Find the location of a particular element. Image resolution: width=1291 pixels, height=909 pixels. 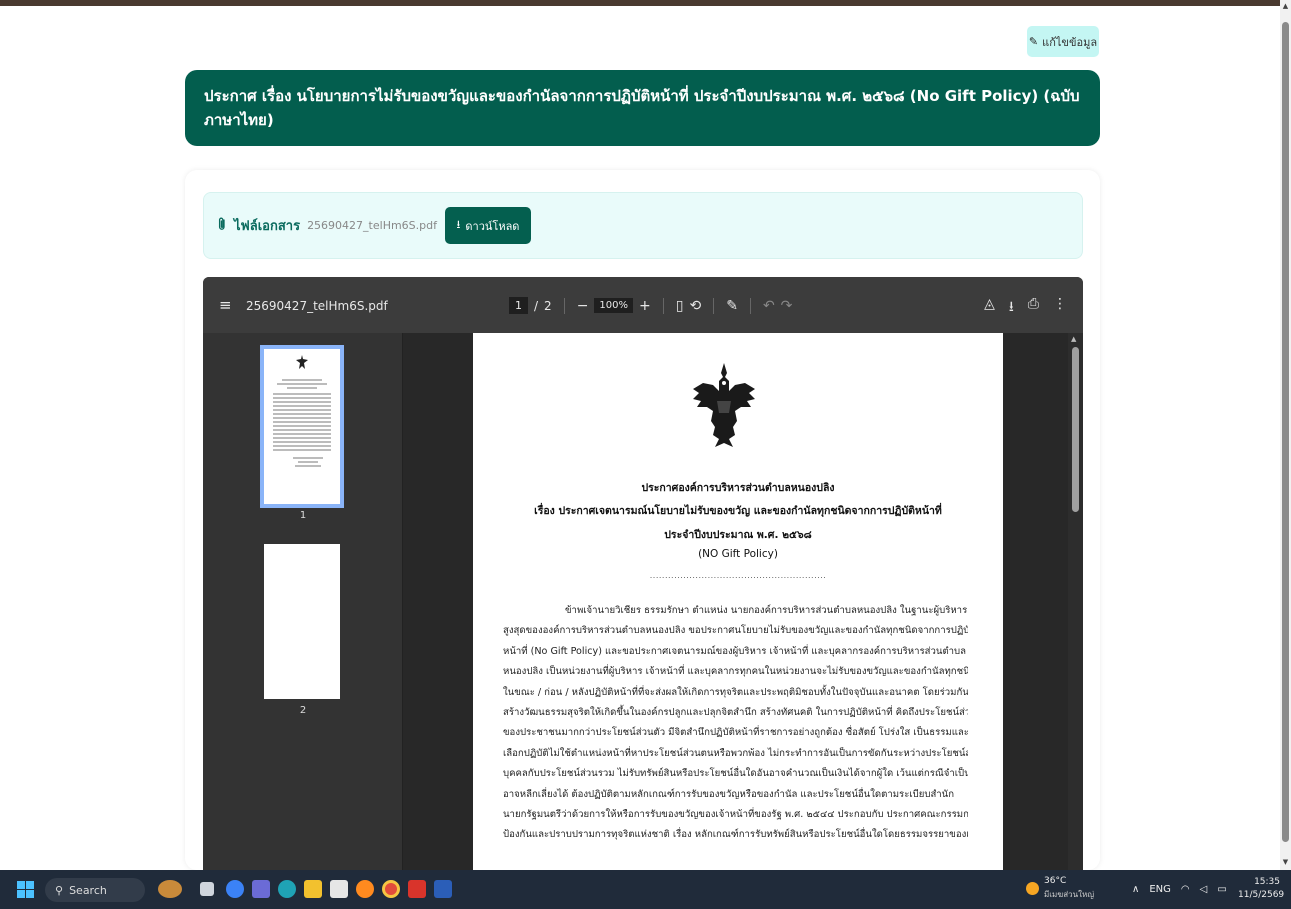

paperclip-icon is located at coordinates (222, 226).